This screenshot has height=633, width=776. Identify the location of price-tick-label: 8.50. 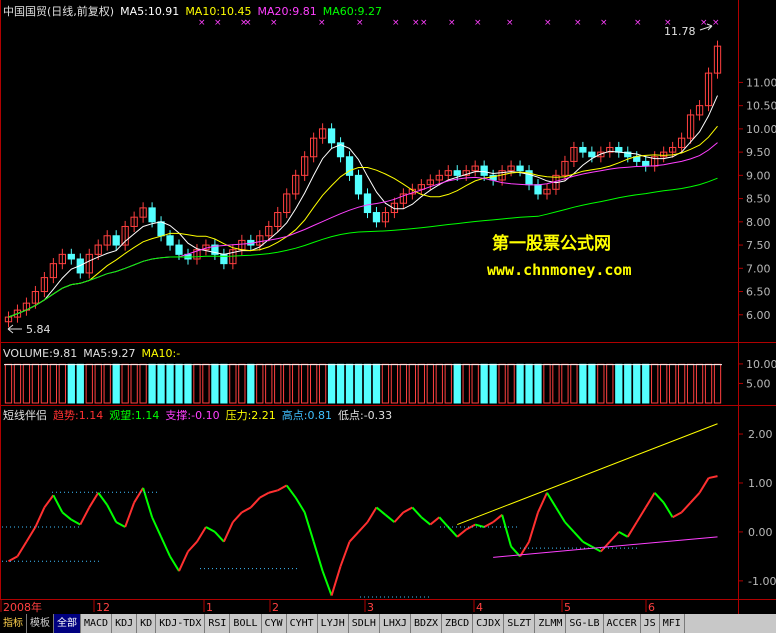
(758, 199).